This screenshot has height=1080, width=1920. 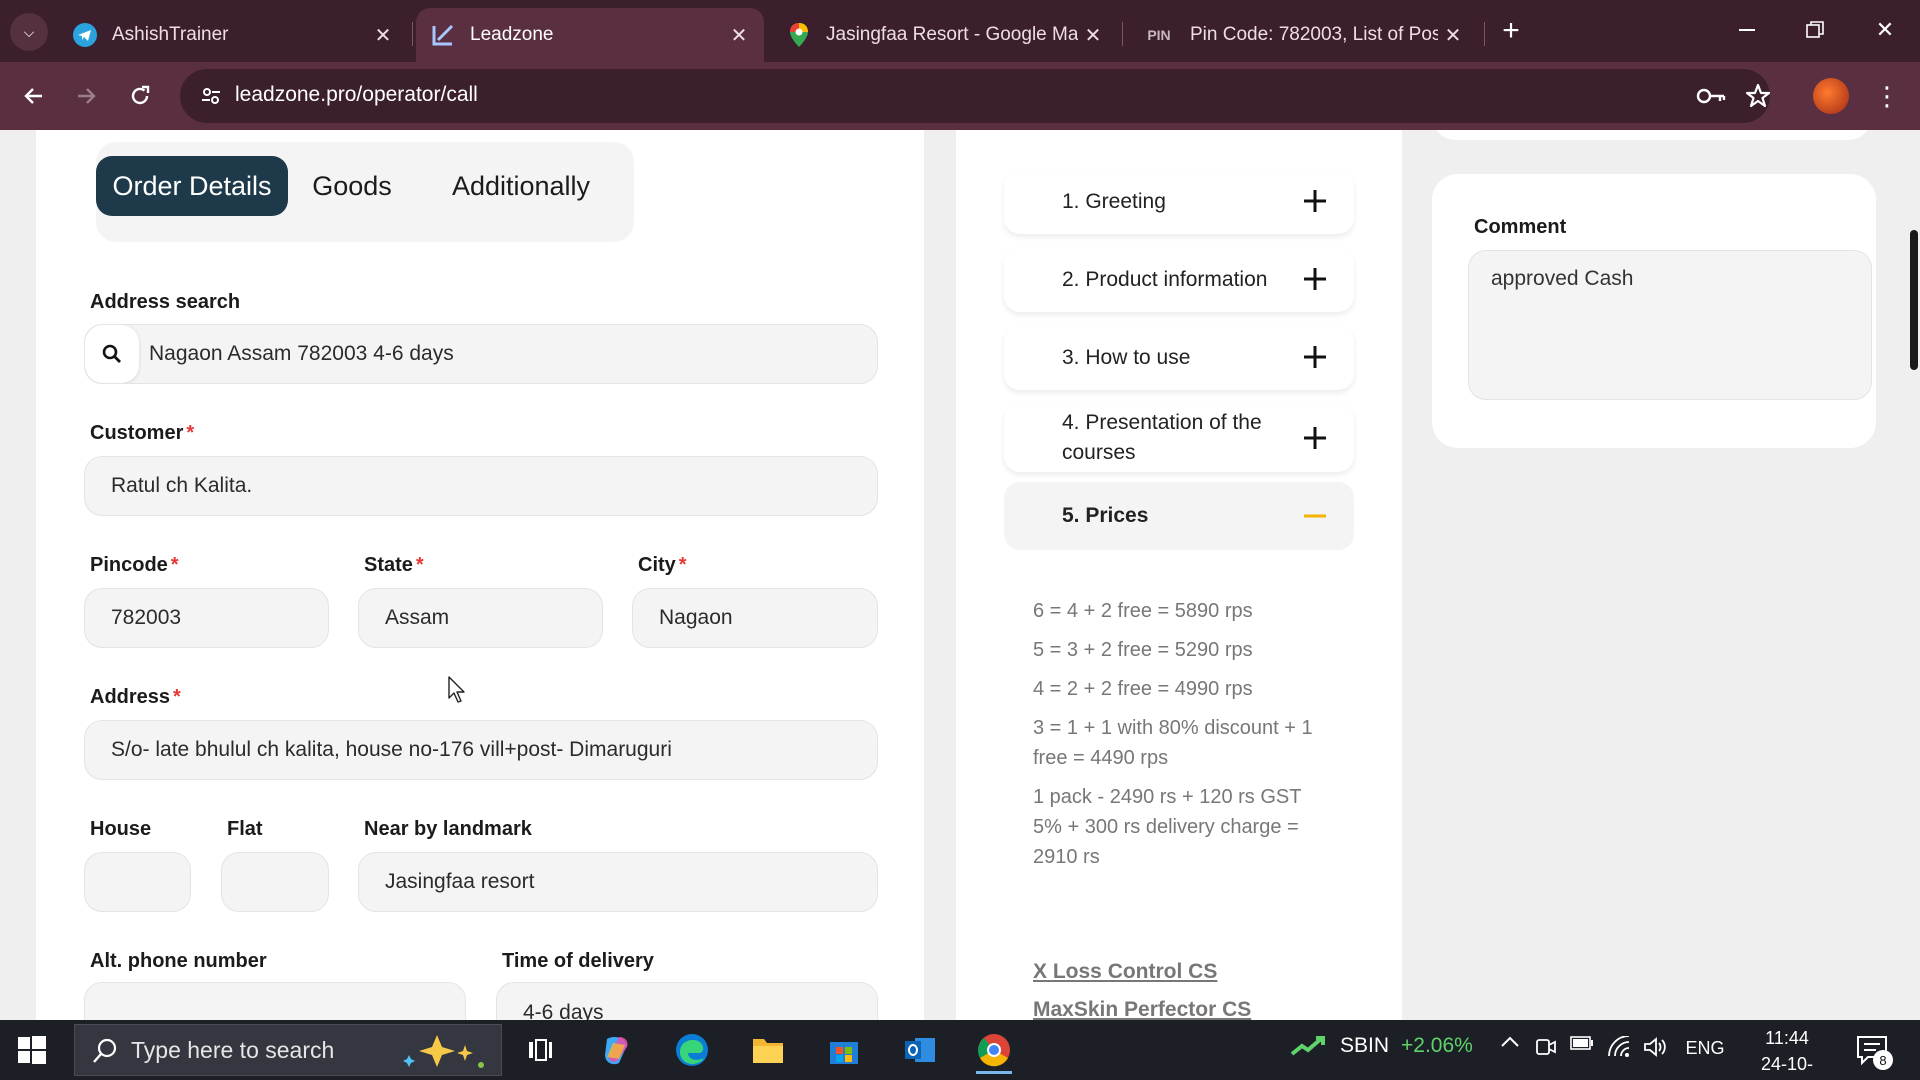 I want to click on profile-avatar, so click(x=1831, y=96).